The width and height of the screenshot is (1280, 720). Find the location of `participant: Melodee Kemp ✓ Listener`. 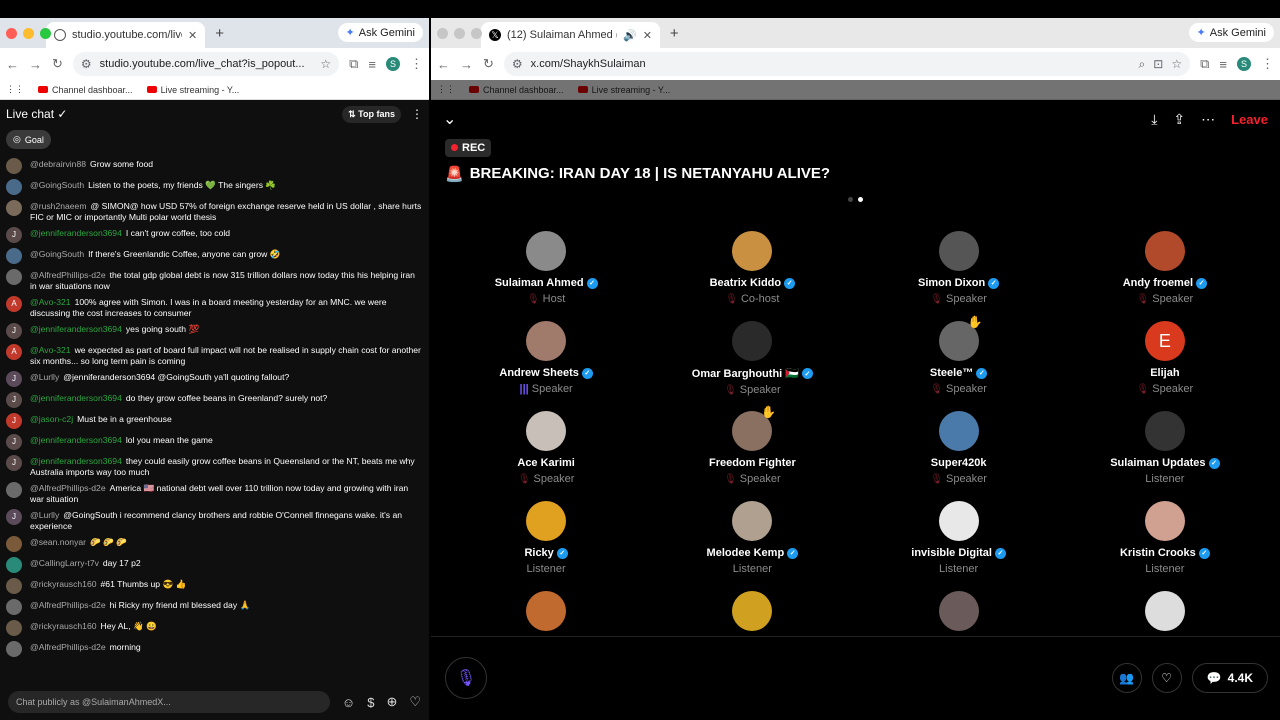

participant: Melodee Kemp ✓ Listener is located at coordinates (752, 541).